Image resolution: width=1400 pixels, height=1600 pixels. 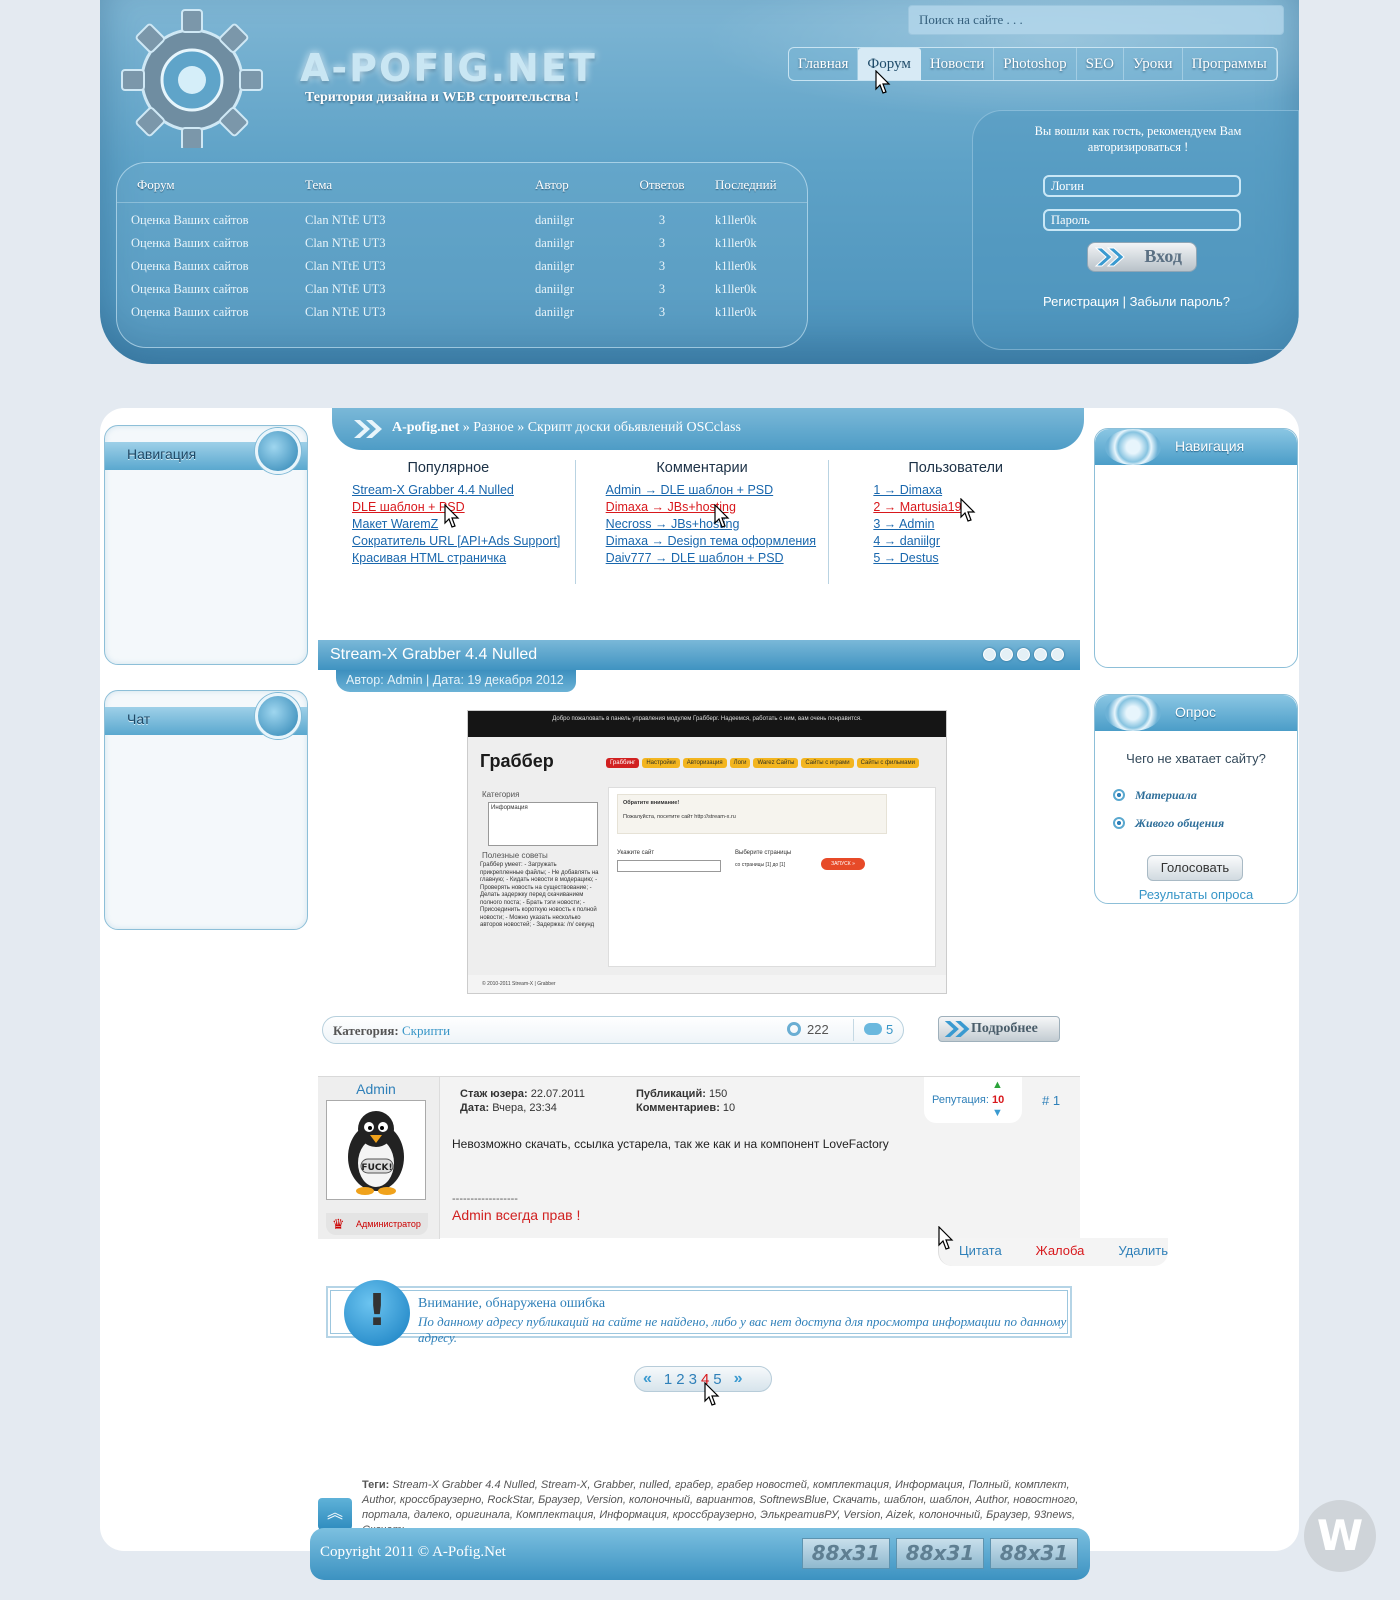 I want to click on list-item: 4 → daniilgr, so click(x=977, y=541).